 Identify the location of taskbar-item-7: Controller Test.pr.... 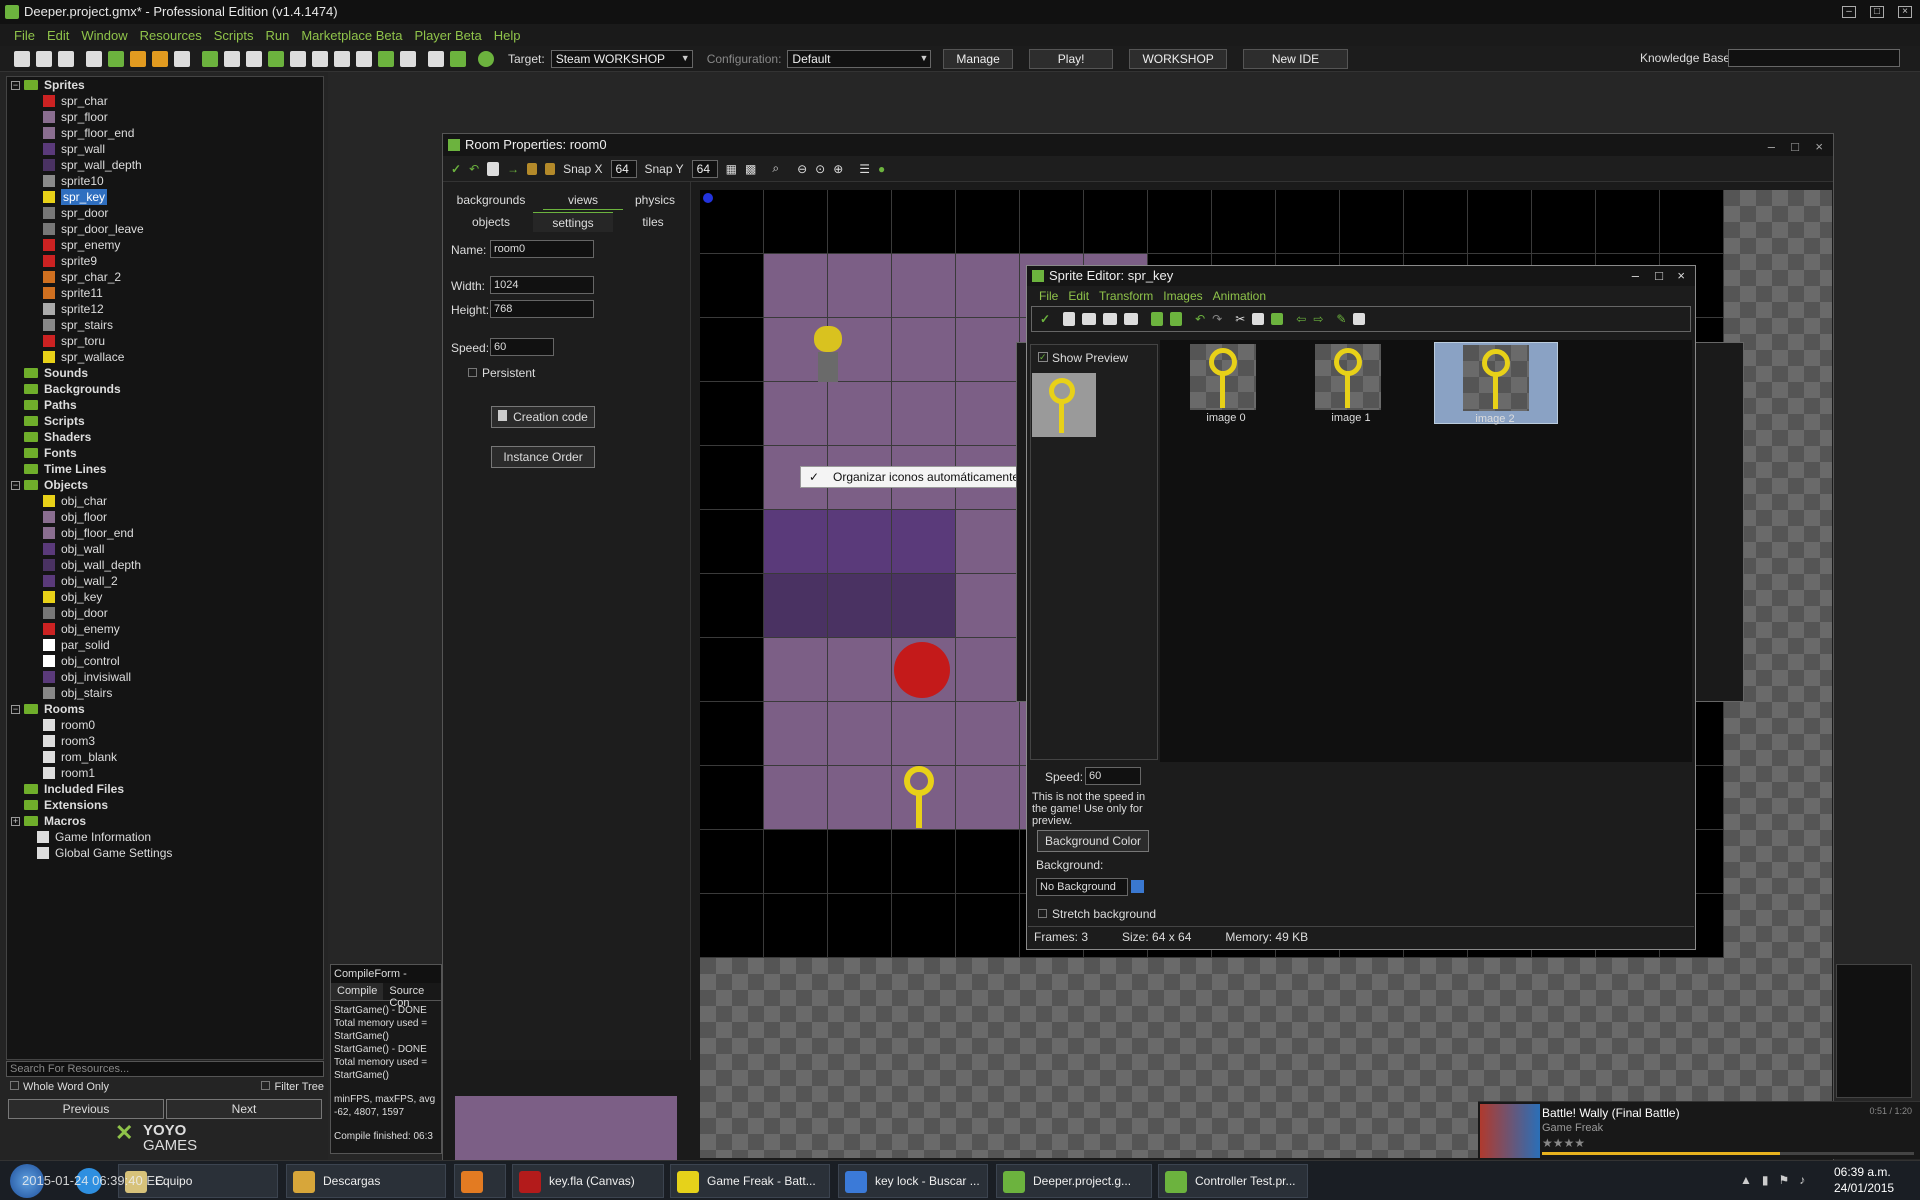
(1233, 1181).